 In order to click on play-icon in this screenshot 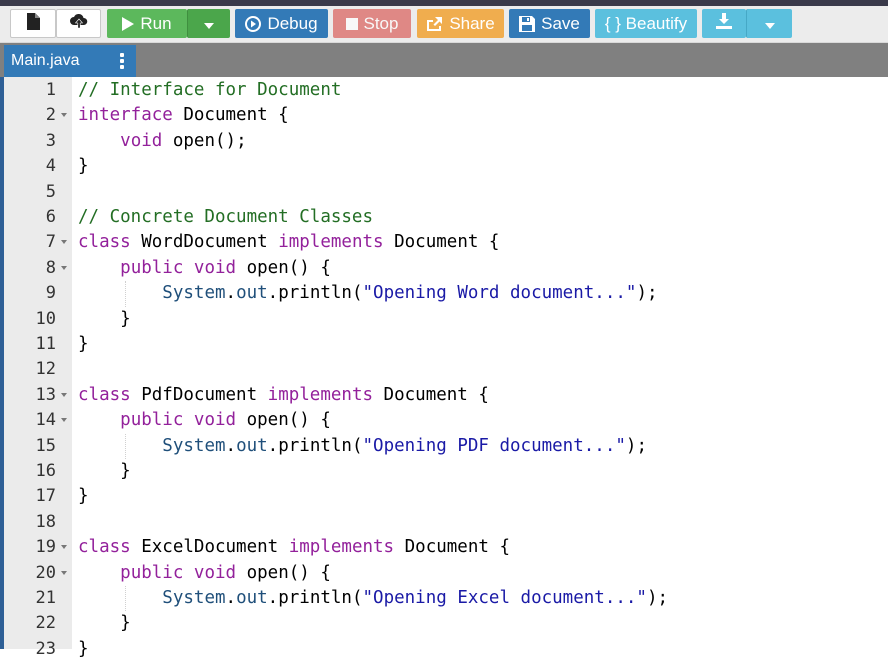, I will do `click(128, 23)`.